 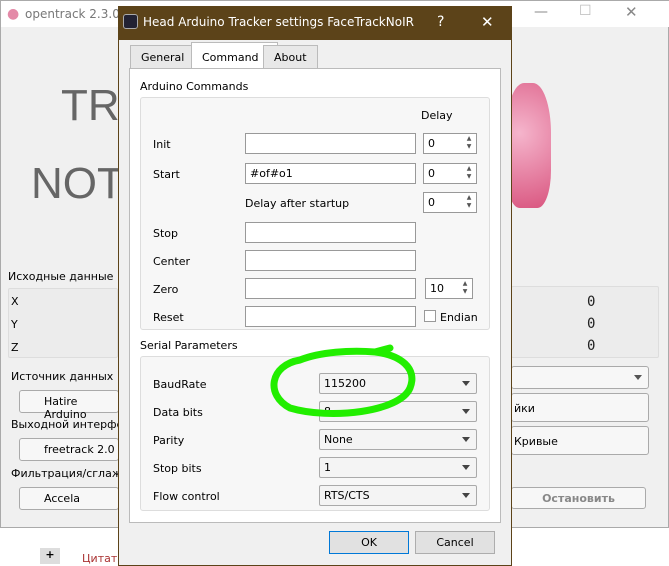 What do you see at coordinates (398, 467) in the screenshot?
I see `stopbits-select: 1` at bounding box center [398, 467].